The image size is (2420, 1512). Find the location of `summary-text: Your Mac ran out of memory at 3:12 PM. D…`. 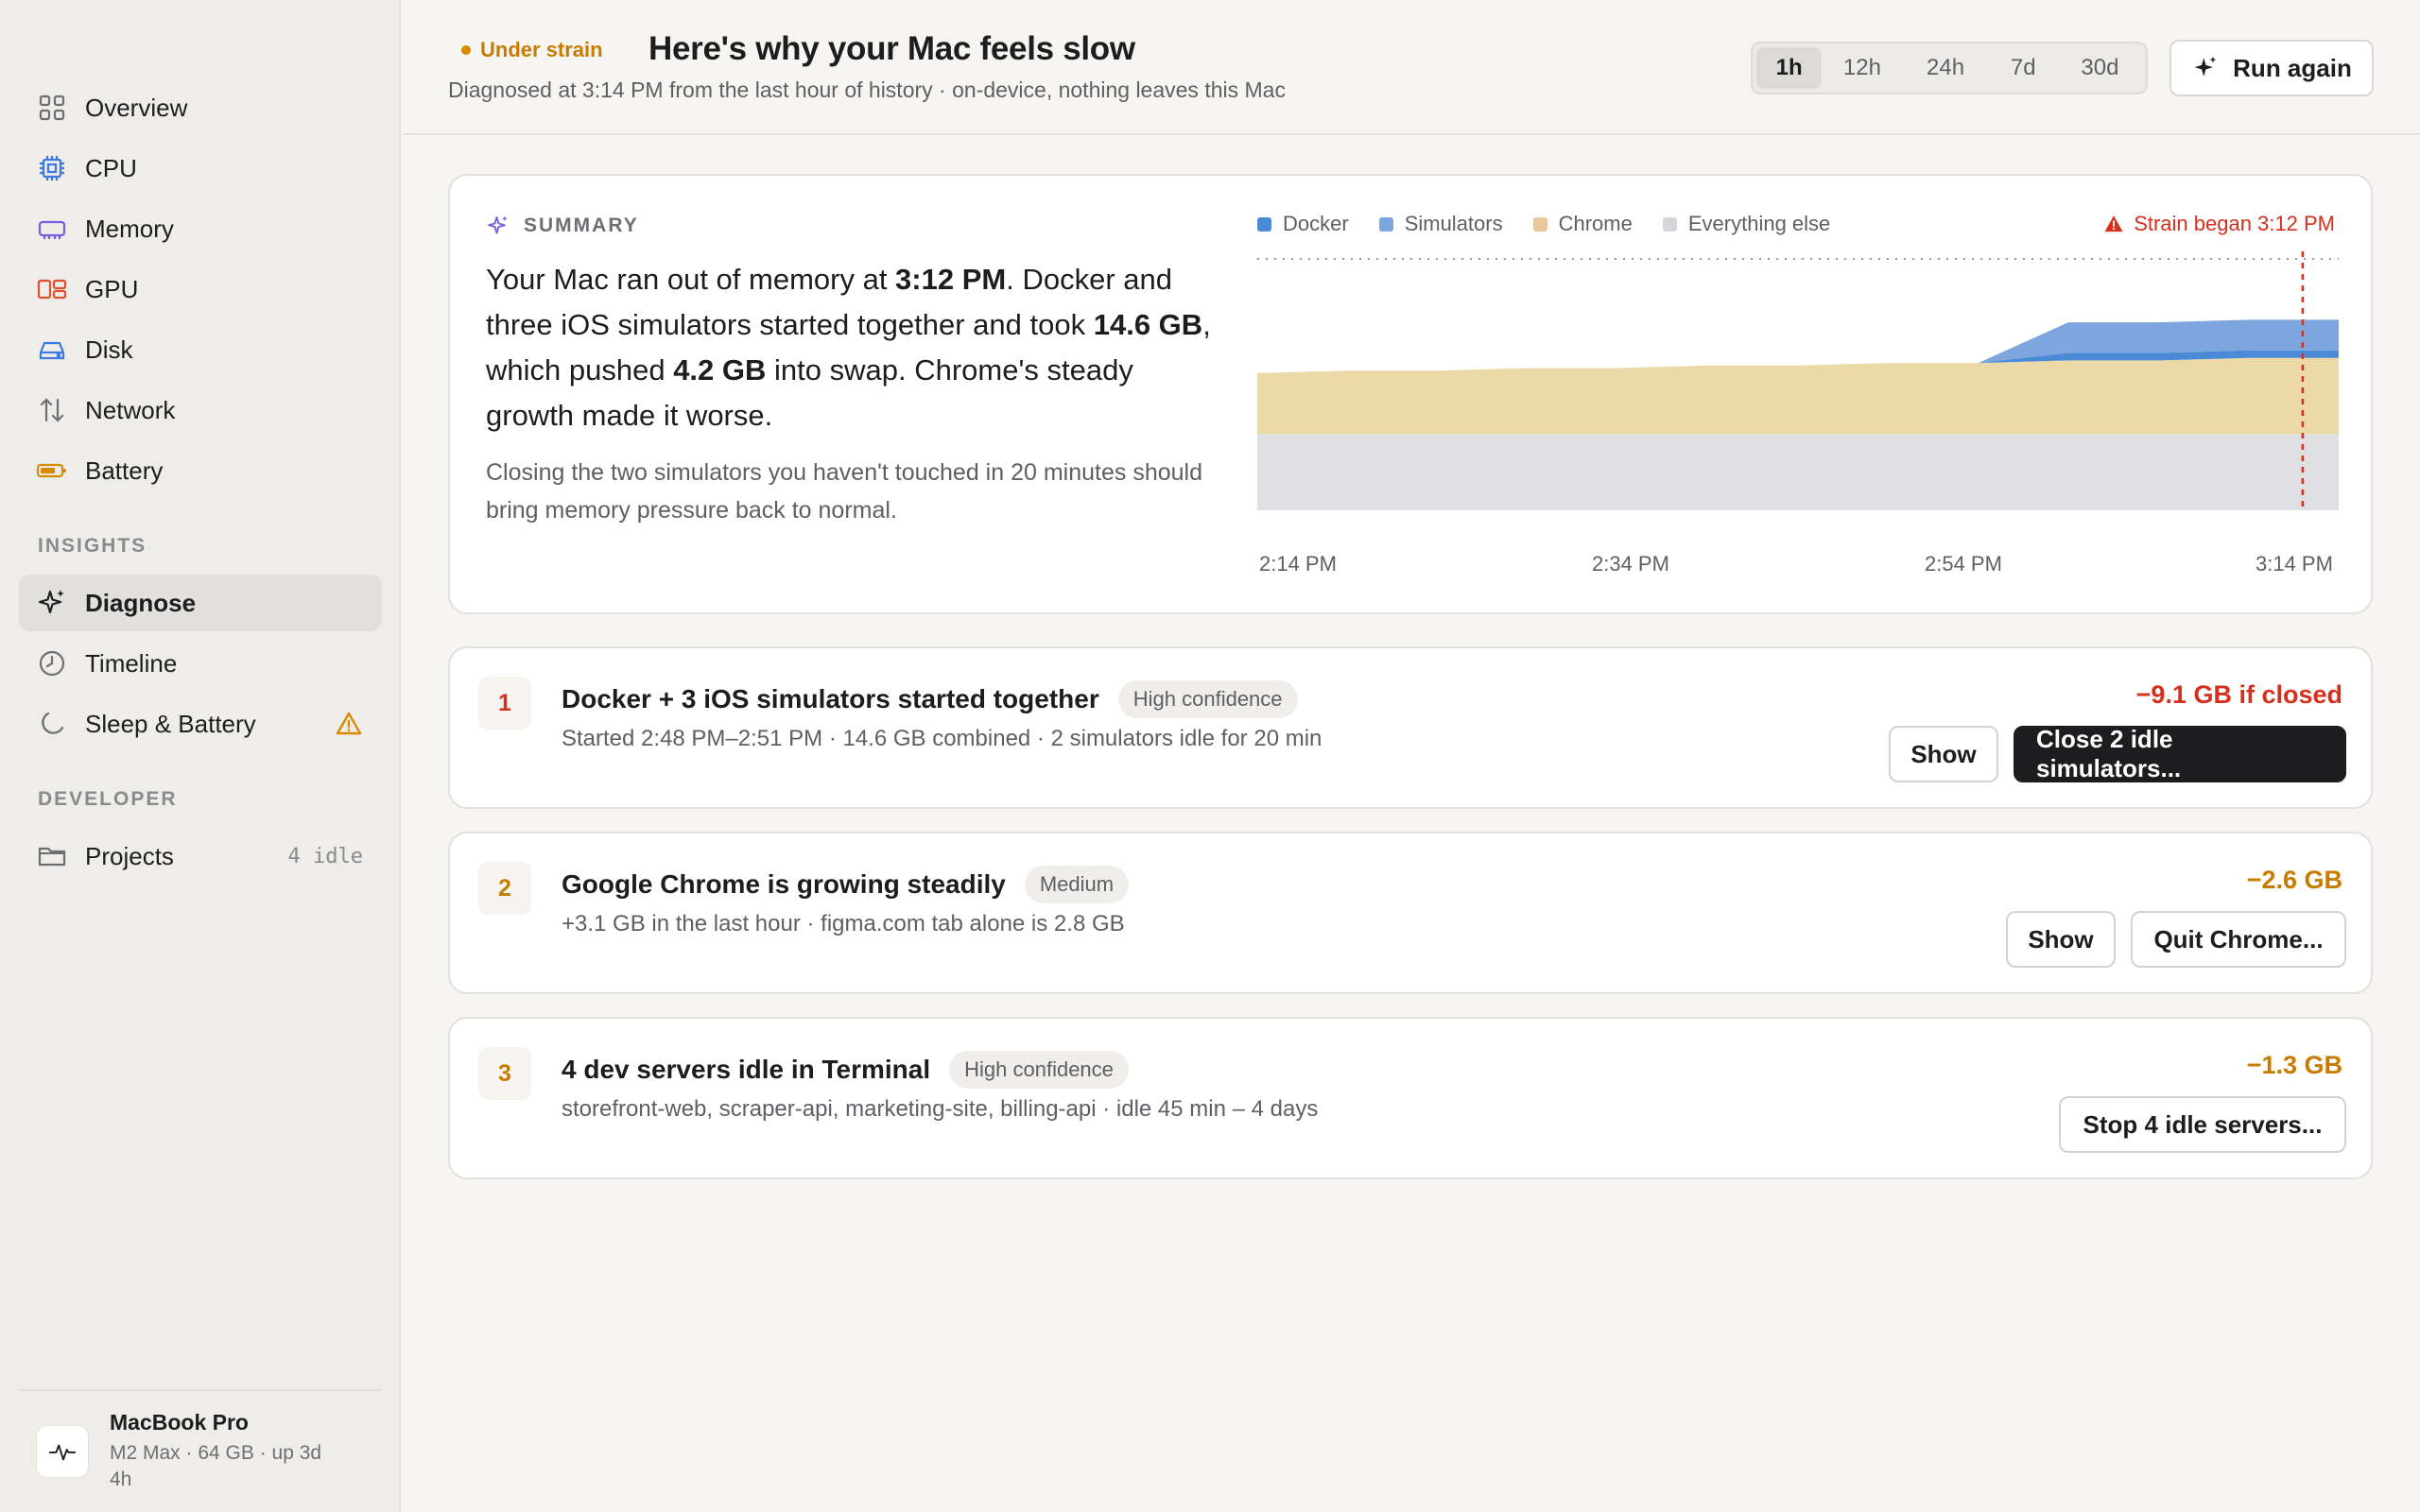

summary-text: Your Mac ran out of memory at 3:12 PM. D… is located at coordinates (854, 347).